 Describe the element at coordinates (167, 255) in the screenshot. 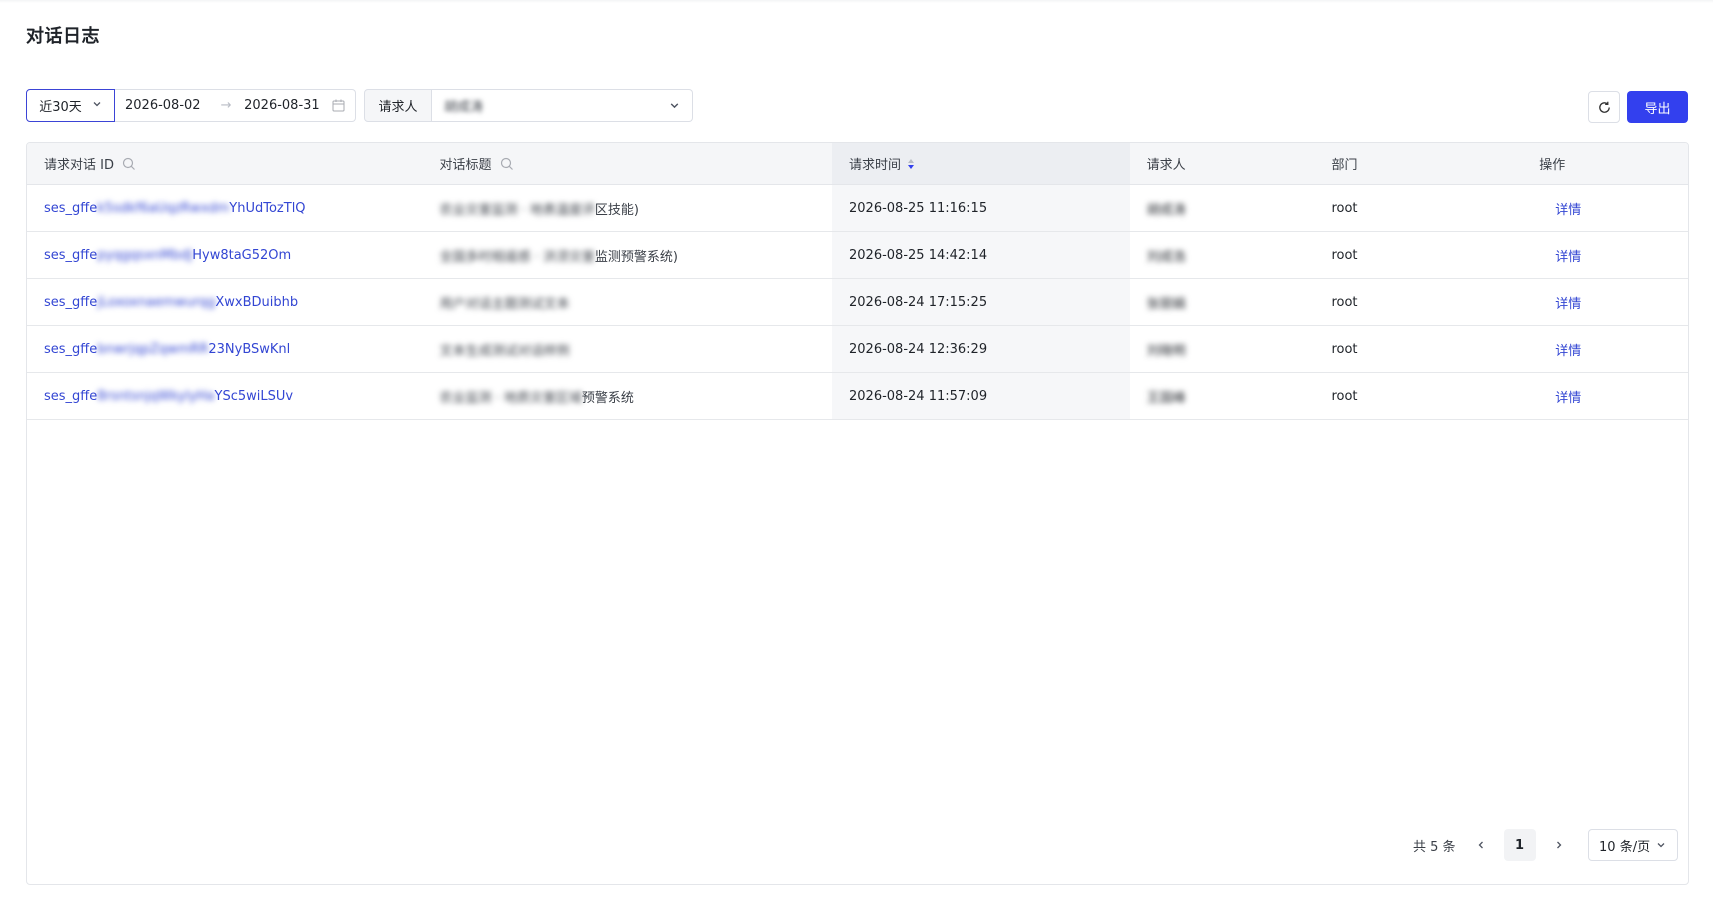

I see `session-id-link: ses_gffepyqgqsxnMbdJHyw8taG52Om` at that location.